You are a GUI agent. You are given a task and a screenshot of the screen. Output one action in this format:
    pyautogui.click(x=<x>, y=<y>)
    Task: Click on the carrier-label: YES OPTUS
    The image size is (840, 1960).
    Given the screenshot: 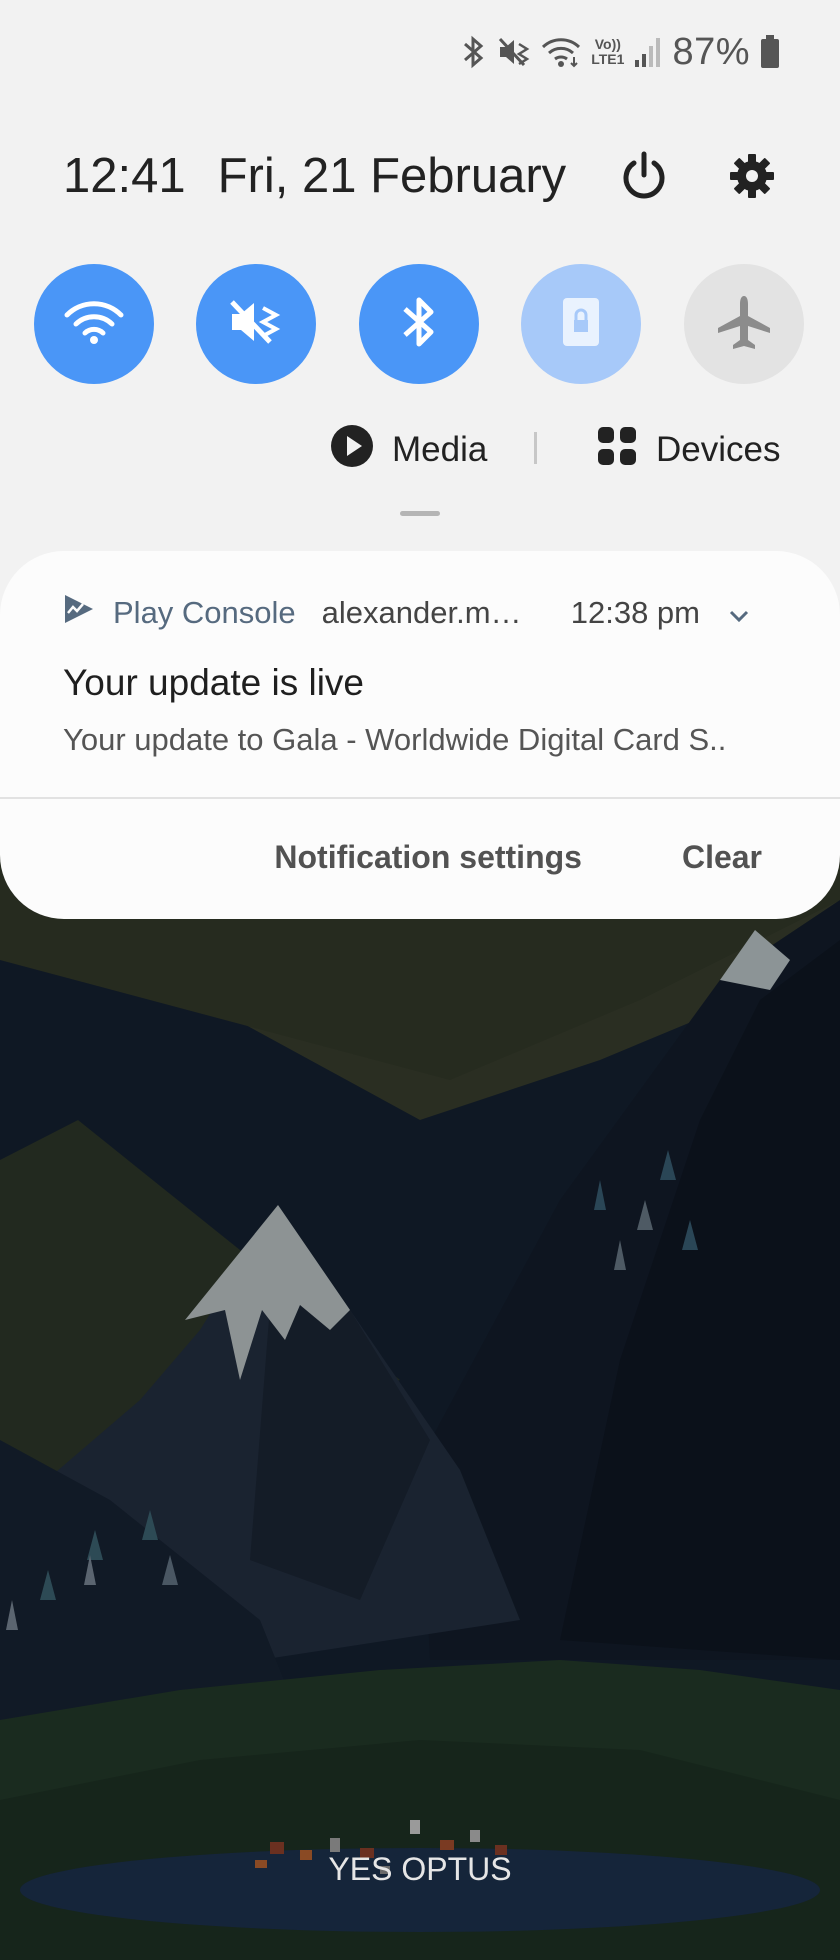 What is the action you would take?
    pyautogui.click(x=420, y=1869)
    